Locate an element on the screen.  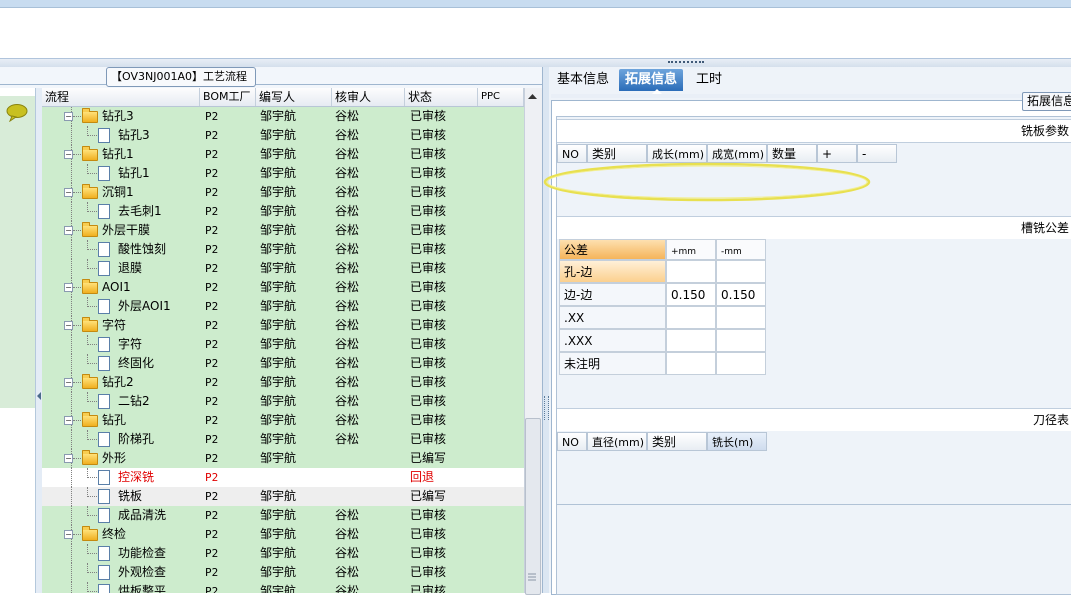
collapse-left-icon is located at coordinates (39, 396).